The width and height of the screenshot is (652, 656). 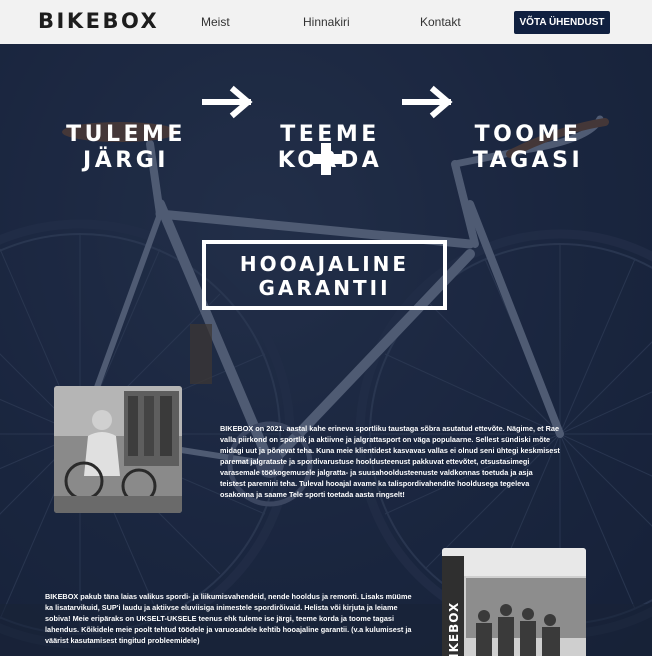 What do you see at coordinates (98, 21) in the screenshot?
I see `bikebox-logo: BIKEBOX` at bounding box center [98, 21].